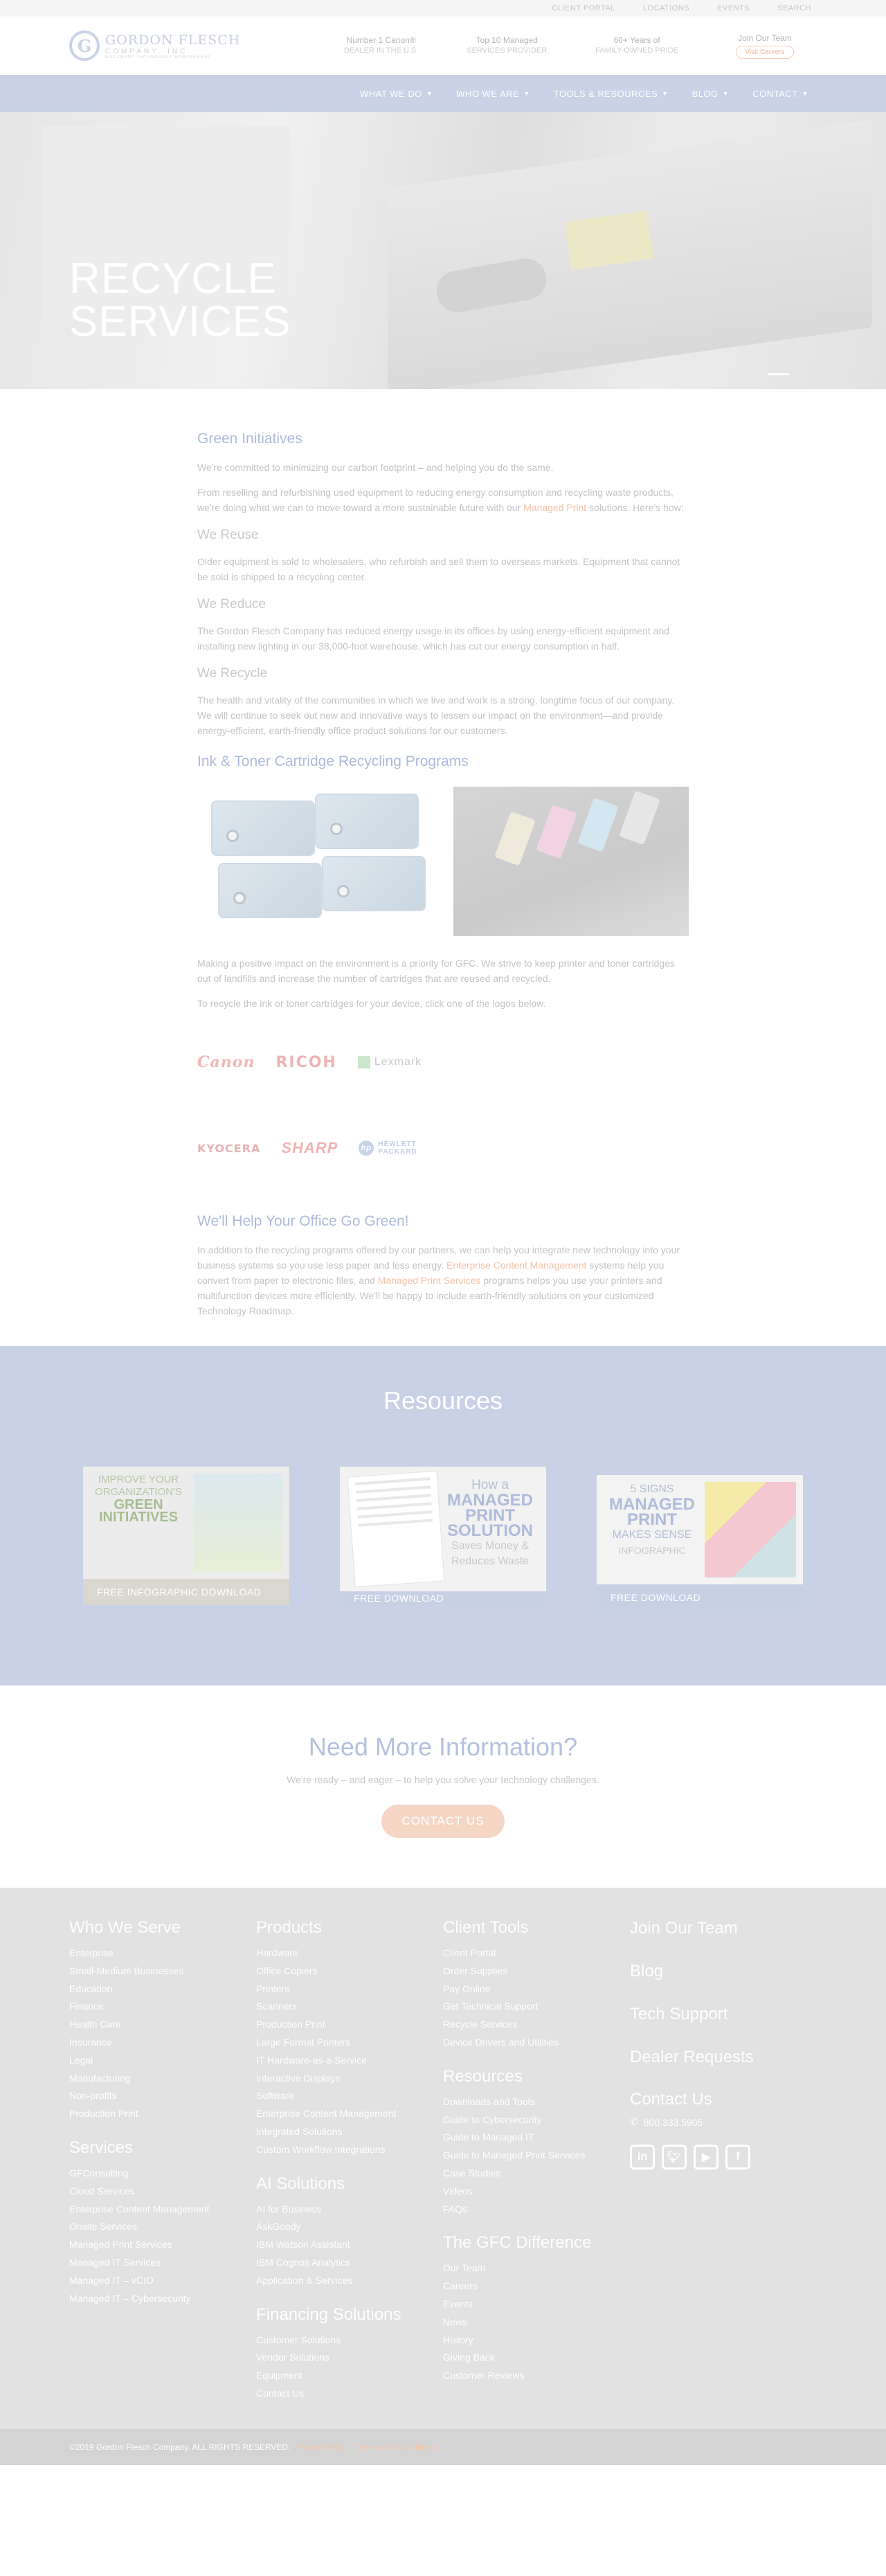  I want to click on footer-link: AskGoody, so click(339, 2227).